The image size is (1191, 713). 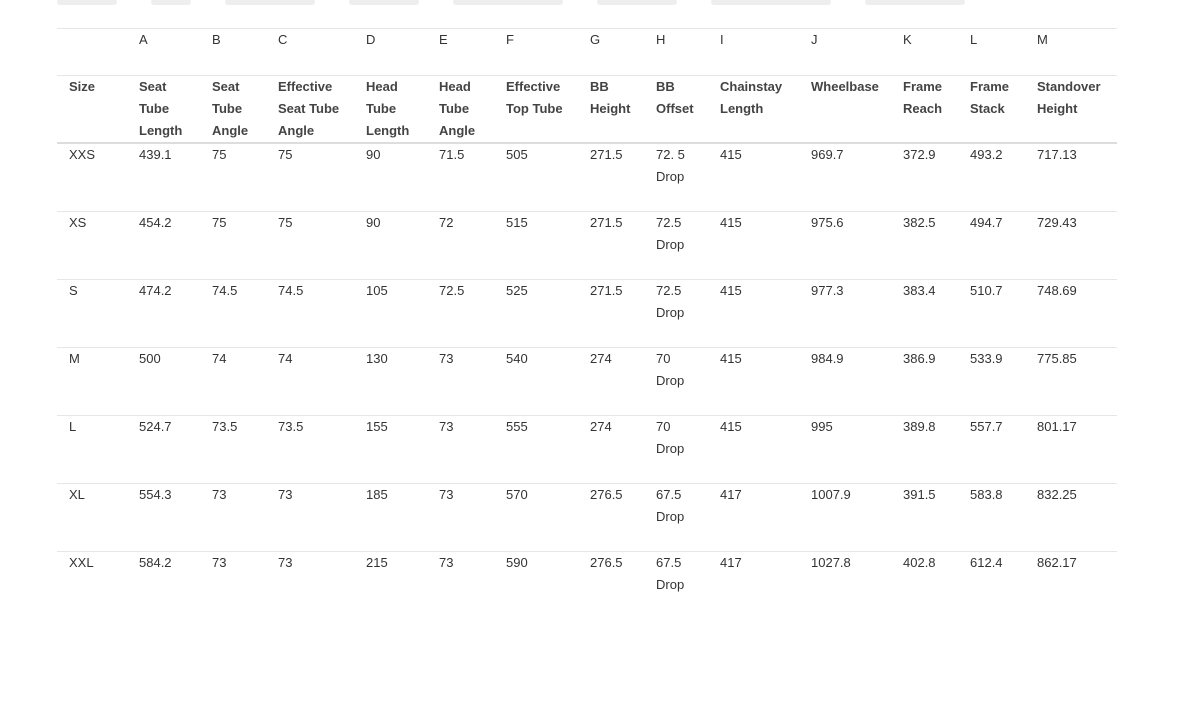 What do you see at coordinates (390, 381) in the screenshot?
I see `table-cell: 130` at bounding box center [390, 381].